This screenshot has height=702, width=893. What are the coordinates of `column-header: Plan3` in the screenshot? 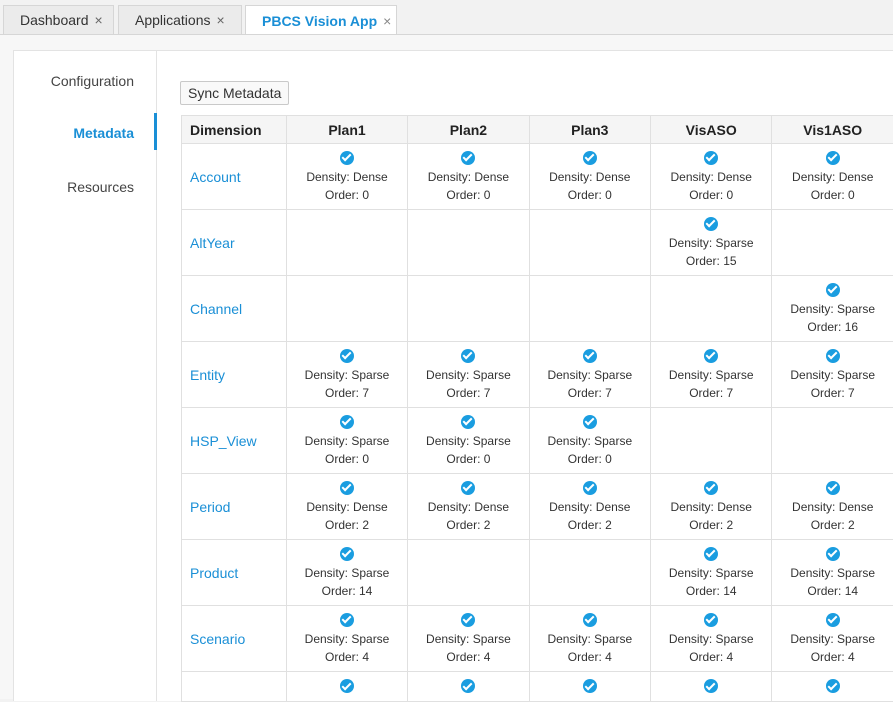 It's located at (589, 130).